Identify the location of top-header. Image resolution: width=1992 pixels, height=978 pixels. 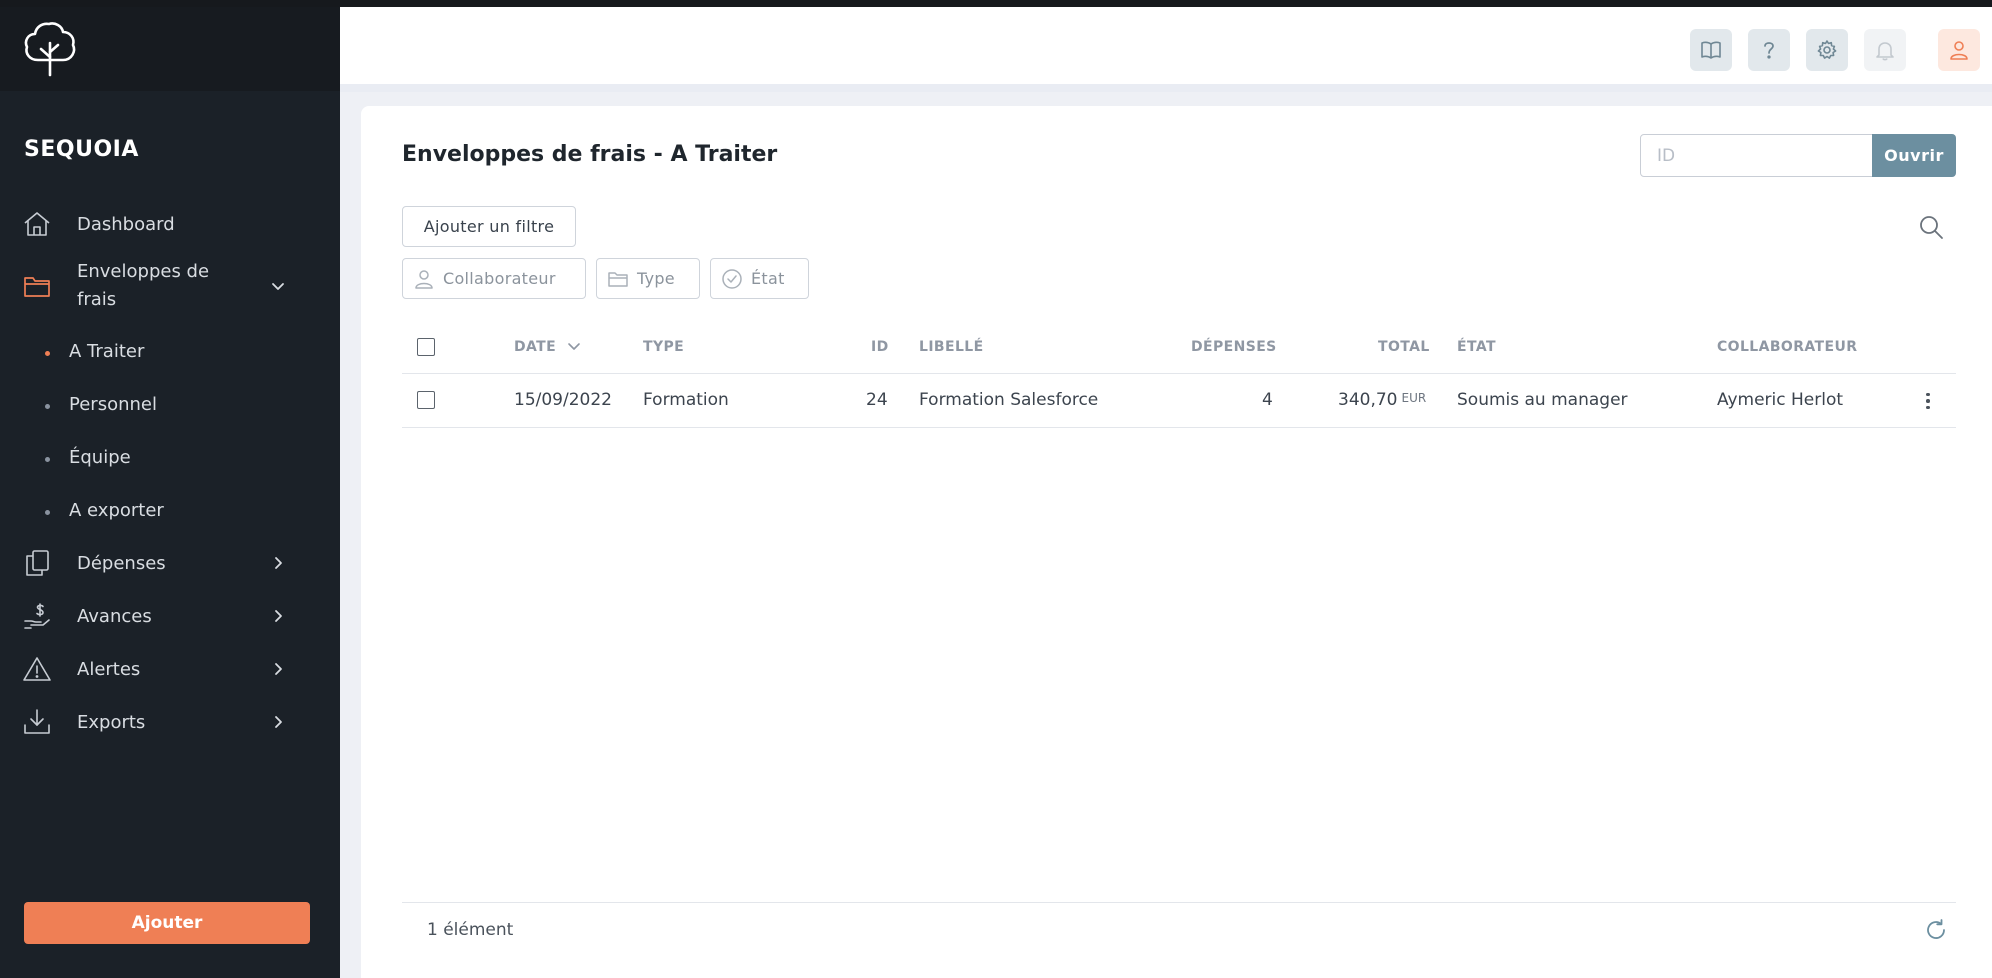
(1166, 49).